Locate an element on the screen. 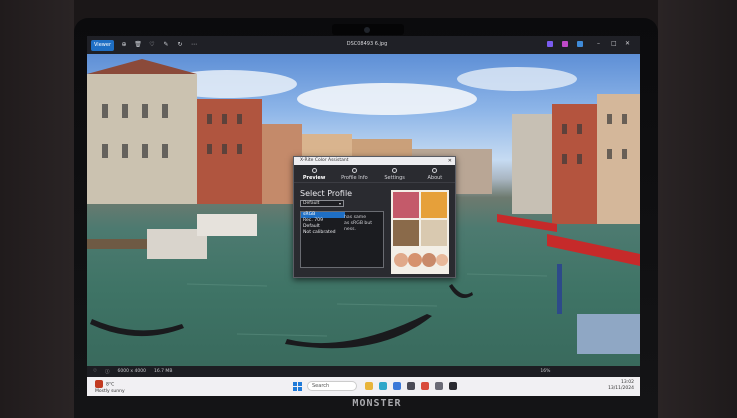 The width and height of the screenshot is (737, 418). background-right is located at coordinates (697, 209).